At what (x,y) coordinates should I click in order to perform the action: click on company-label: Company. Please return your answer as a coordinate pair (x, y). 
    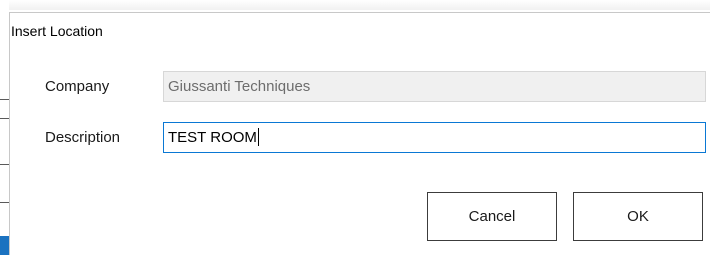
    Looking at the image, I should click on (77, 86).